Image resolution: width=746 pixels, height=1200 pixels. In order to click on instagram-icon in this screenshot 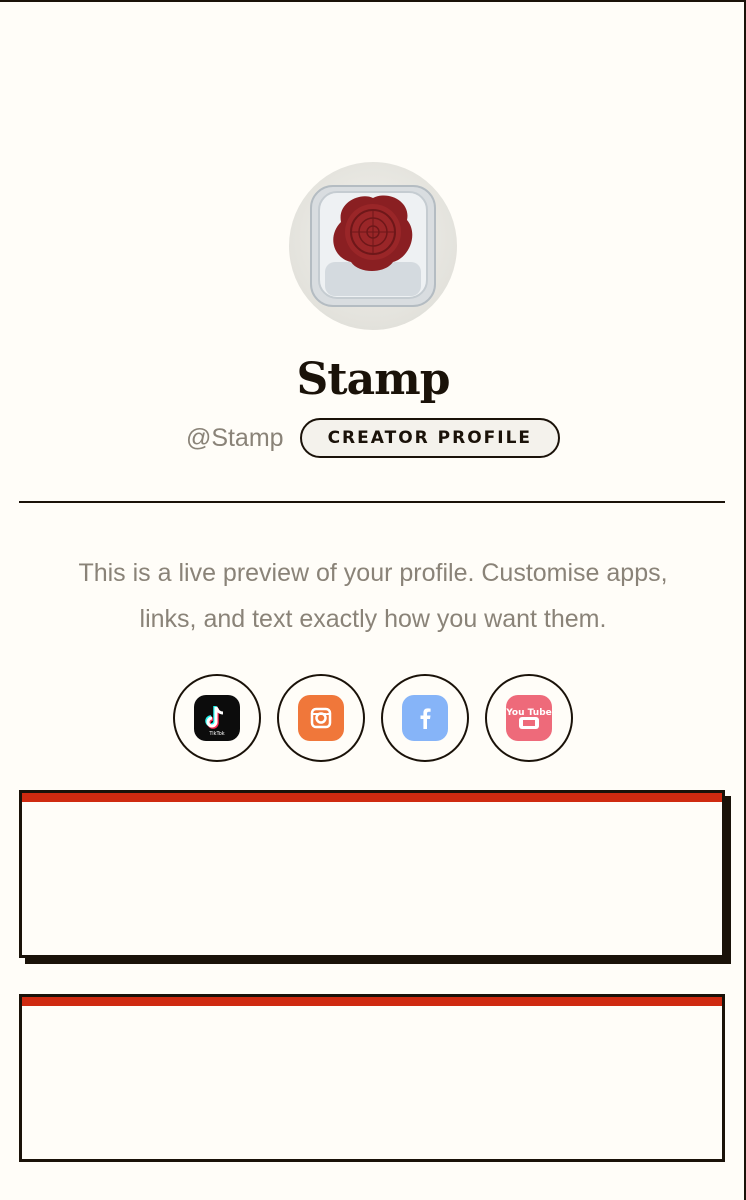, I will do `click(321, 718)`.